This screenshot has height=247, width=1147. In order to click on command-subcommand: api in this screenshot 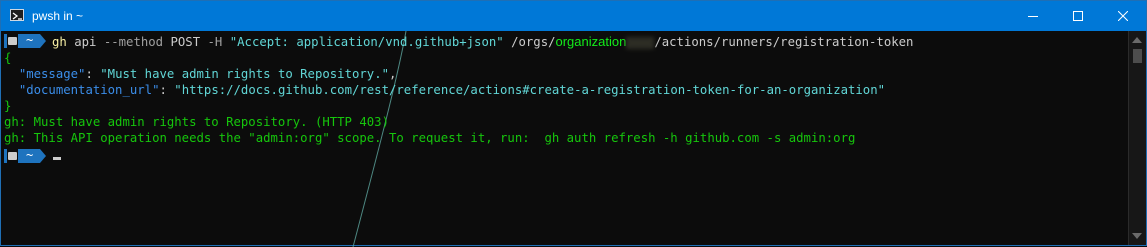, I will do `click(85, 42)`.